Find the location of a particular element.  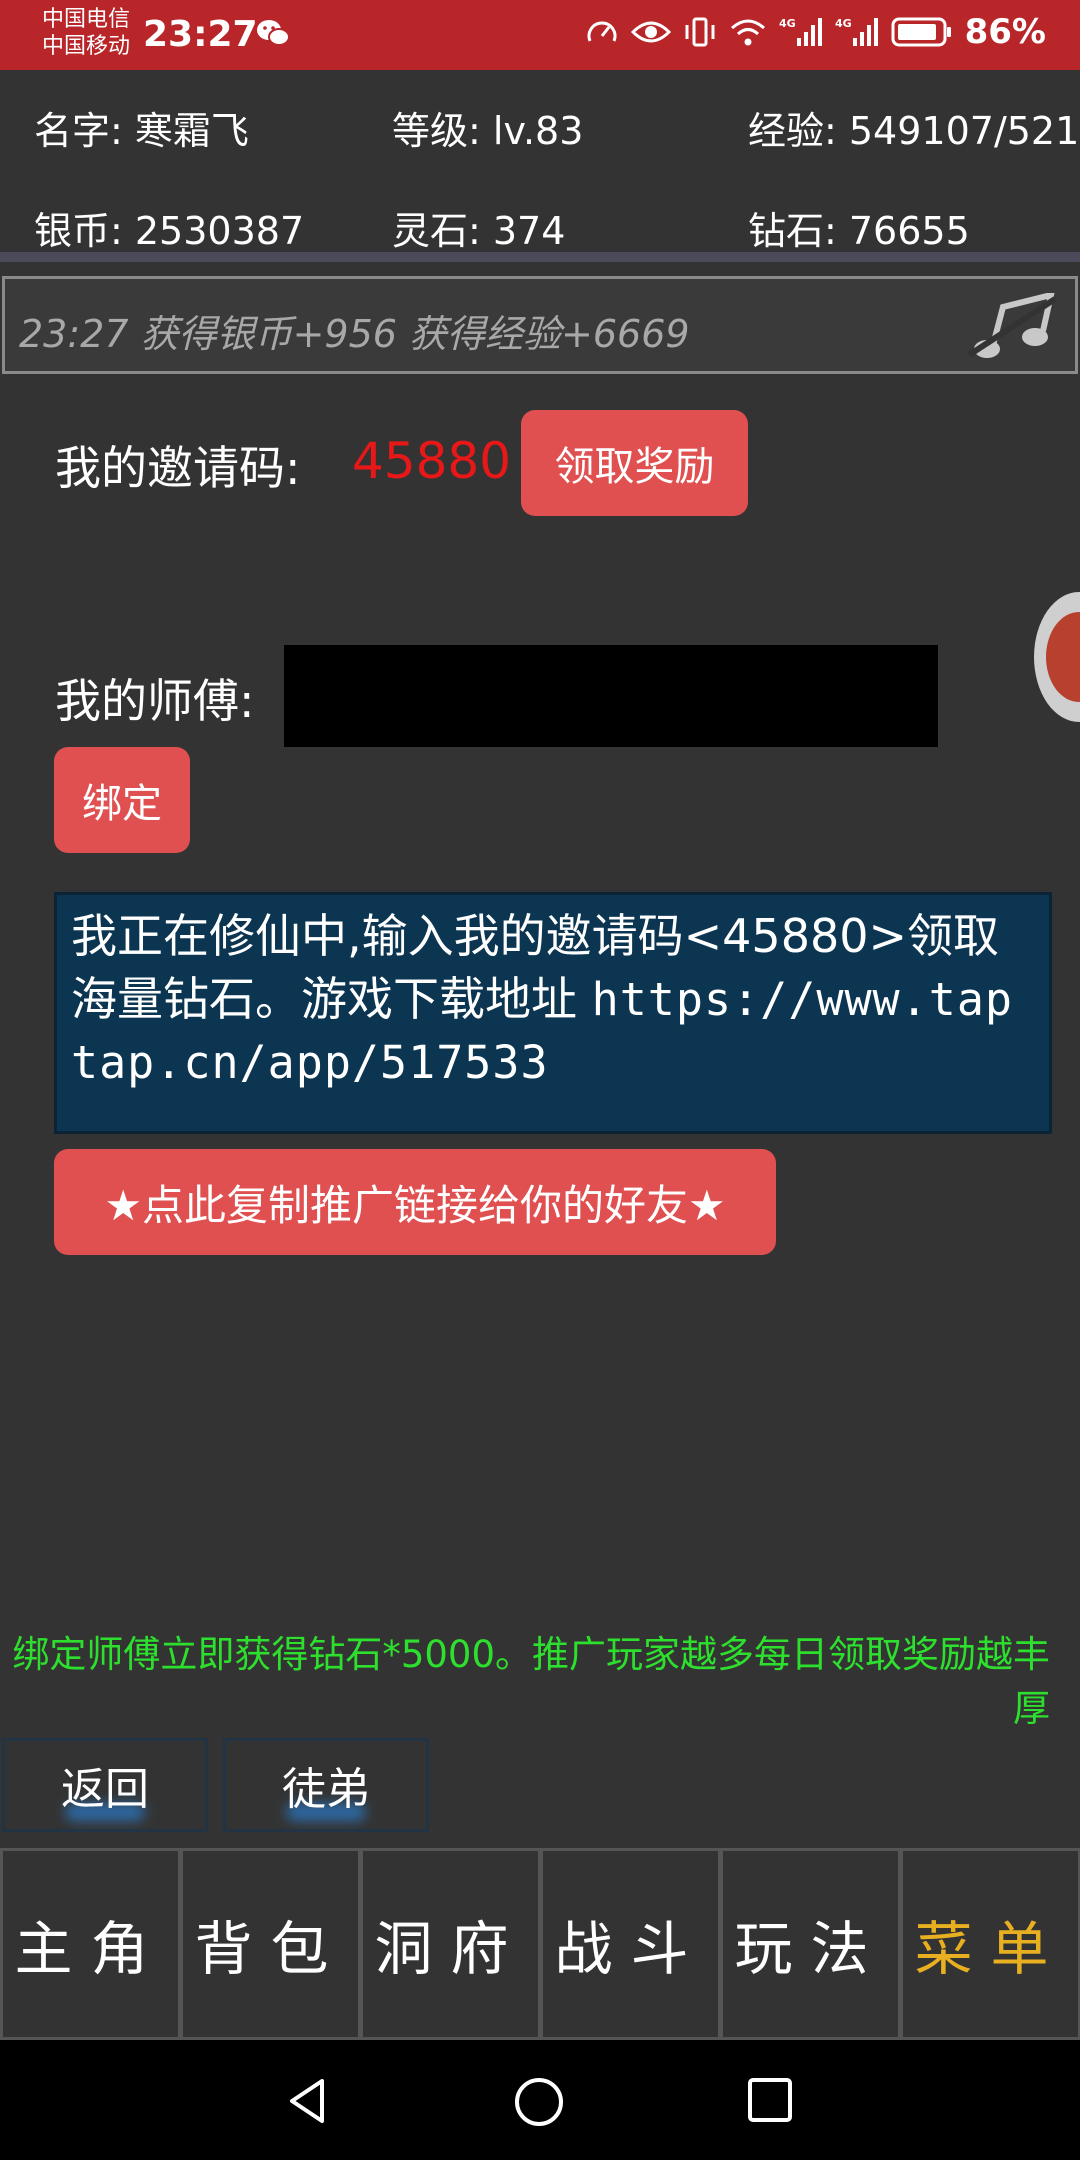

battery-percent: 86% is located at coordinates (1005, 32).